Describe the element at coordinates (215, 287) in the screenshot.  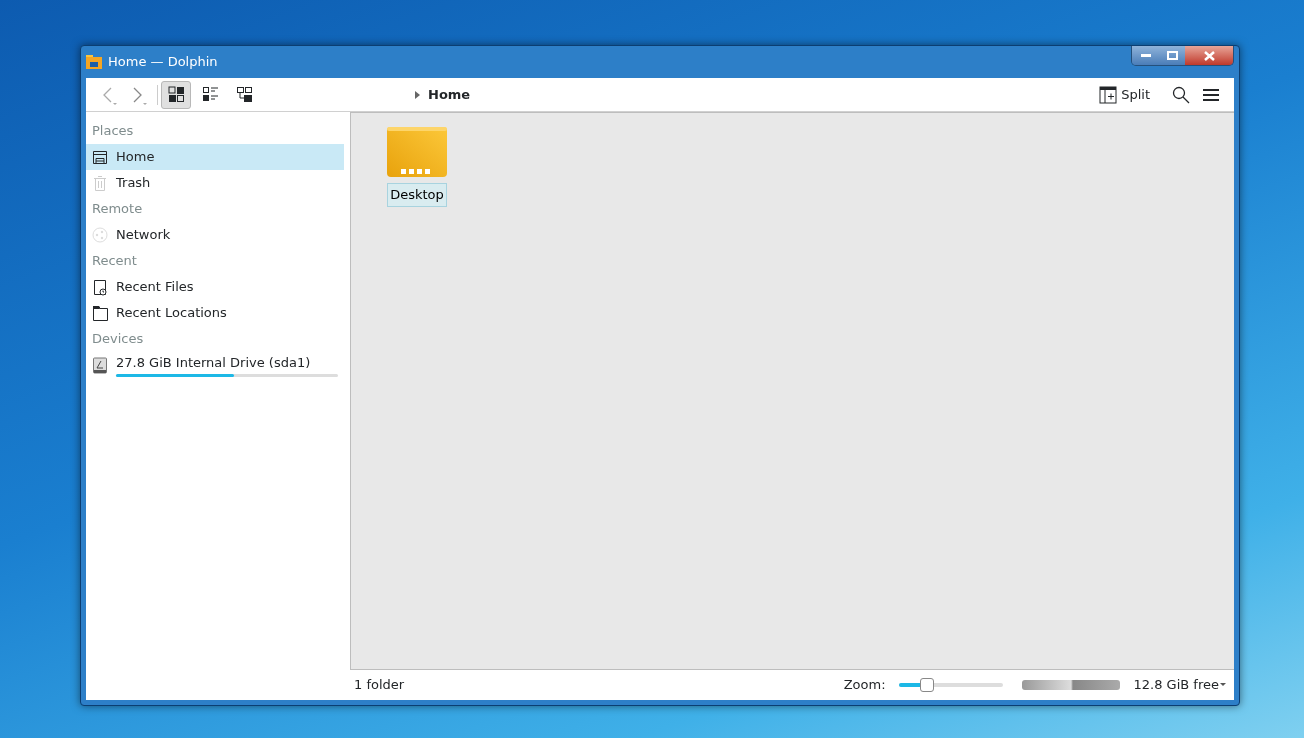
I see `sidebar-item: Recent Files` at that location.